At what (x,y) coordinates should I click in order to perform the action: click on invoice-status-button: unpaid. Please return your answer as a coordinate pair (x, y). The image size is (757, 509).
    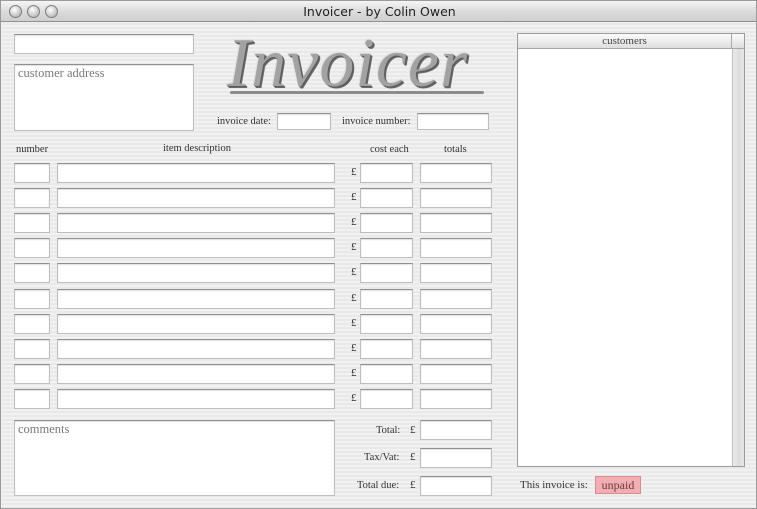
    Looking at the image, I should click on (618, 485).